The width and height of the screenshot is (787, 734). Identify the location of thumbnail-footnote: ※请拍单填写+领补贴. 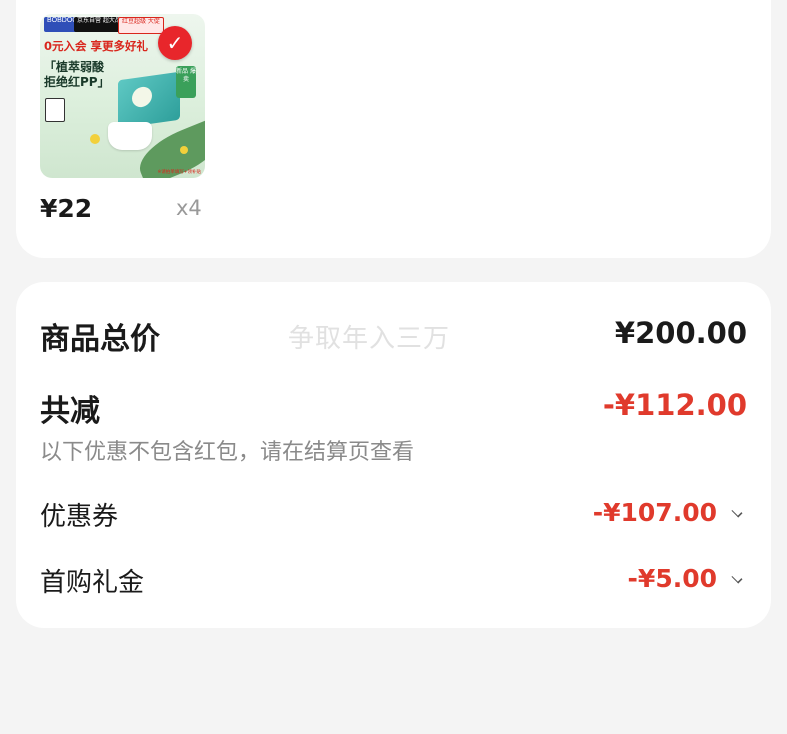
(179, 172).